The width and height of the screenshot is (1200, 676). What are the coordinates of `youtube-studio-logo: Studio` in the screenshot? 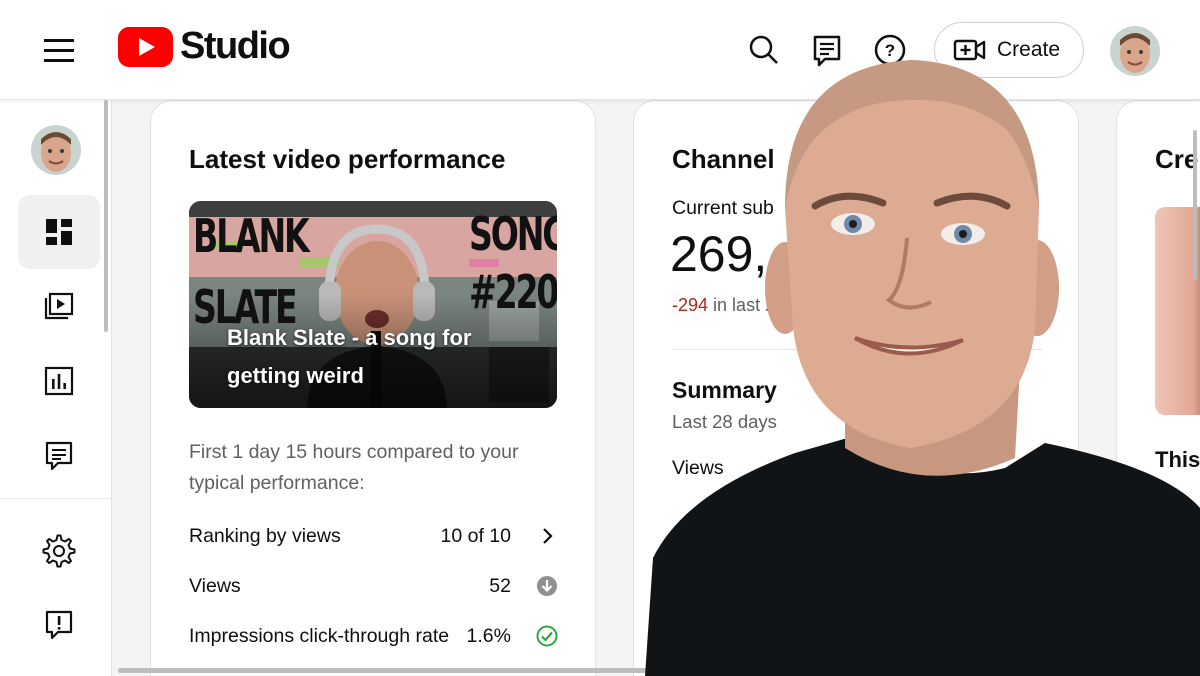 It's located at (204, 46).